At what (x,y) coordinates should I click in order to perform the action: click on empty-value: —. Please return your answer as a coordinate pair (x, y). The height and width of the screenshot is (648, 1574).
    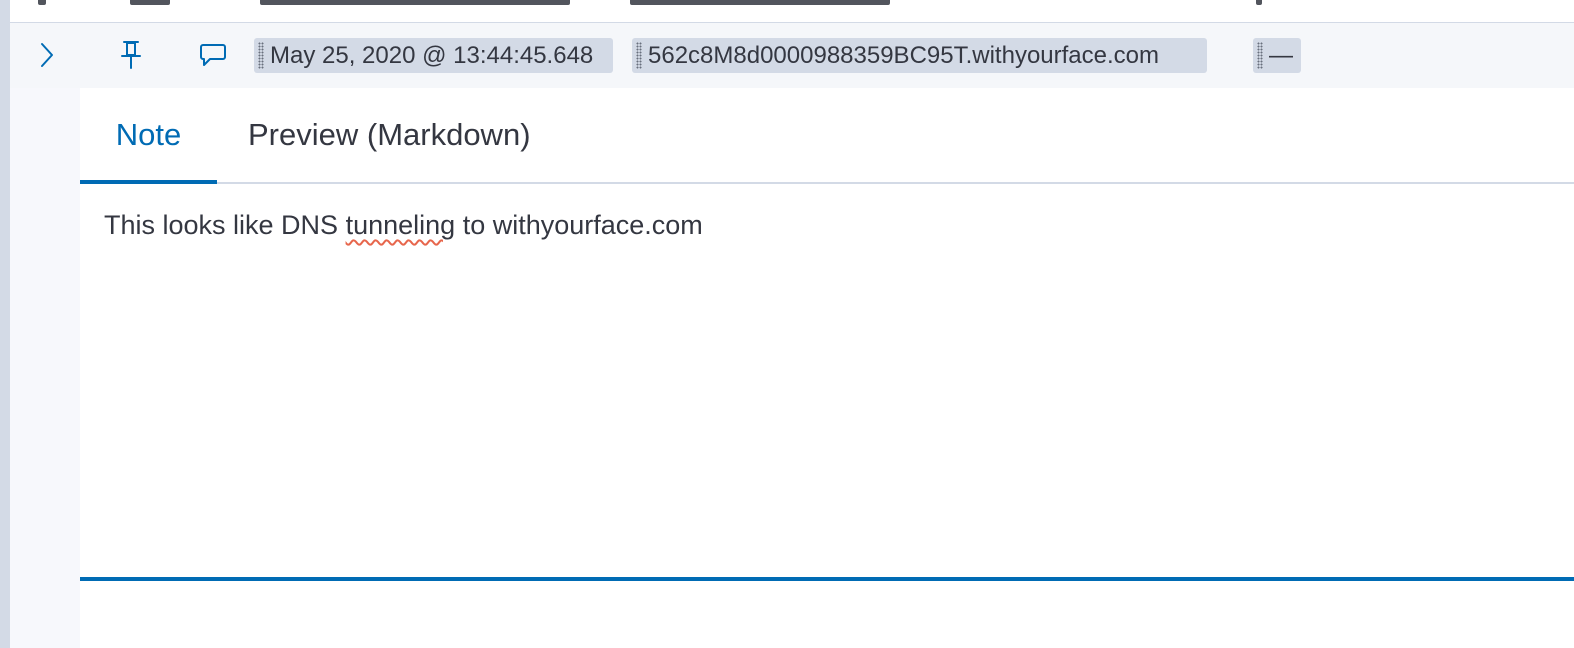
    Looking at the image, I should click on (1281, 55).